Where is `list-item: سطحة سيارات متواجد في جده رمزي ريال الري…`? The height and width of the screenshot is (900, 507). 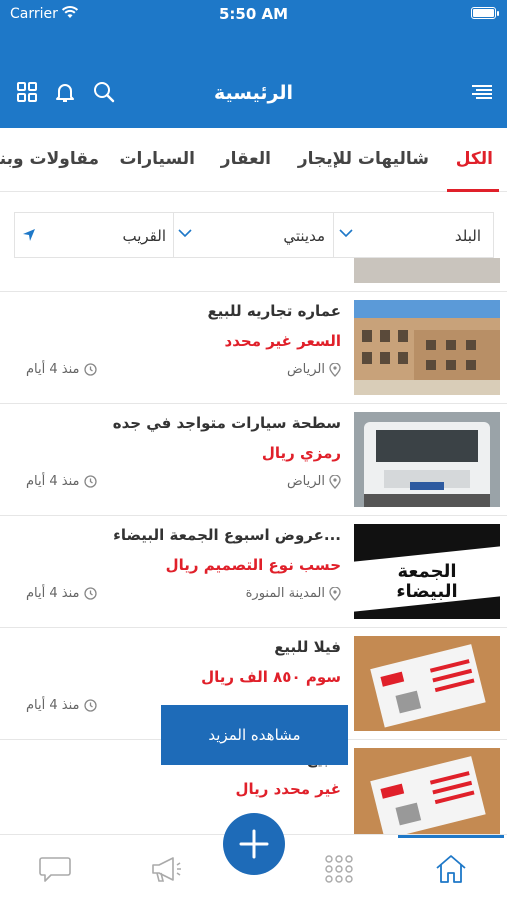
list-item: سطحة سيارات متواجد في جده رمزي ريال الري… is located at coordinates (253, 460).